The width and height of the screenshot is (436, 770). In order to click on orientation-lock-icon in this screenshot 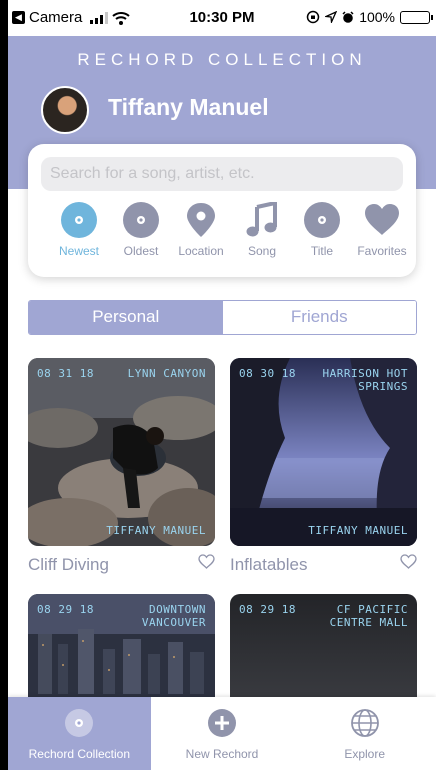, I will do `click(313, 17)`.